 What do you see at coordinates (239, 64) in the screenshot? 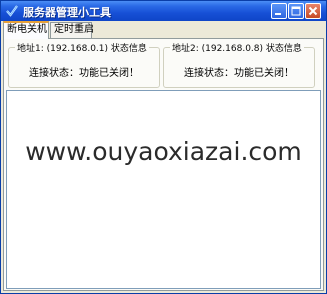
I see `address2-status-group: 地址2: (192.168.0.8) 状态信息 连接状态：功能已关闭！` at bounding box center [239, 64].